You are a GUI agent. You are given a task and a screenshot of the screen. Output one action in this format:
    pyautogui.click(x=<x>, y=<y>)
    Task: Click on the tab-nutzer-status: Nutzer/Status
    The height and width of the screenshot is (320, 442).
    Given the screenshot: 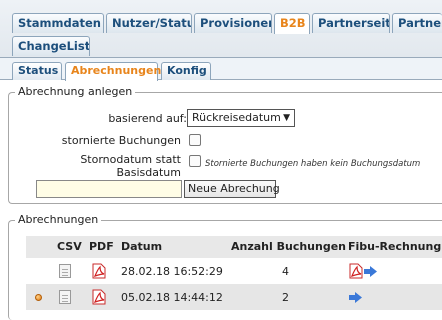 What is the action you would take?
    pyautogui.click(x=149, y=23)
    